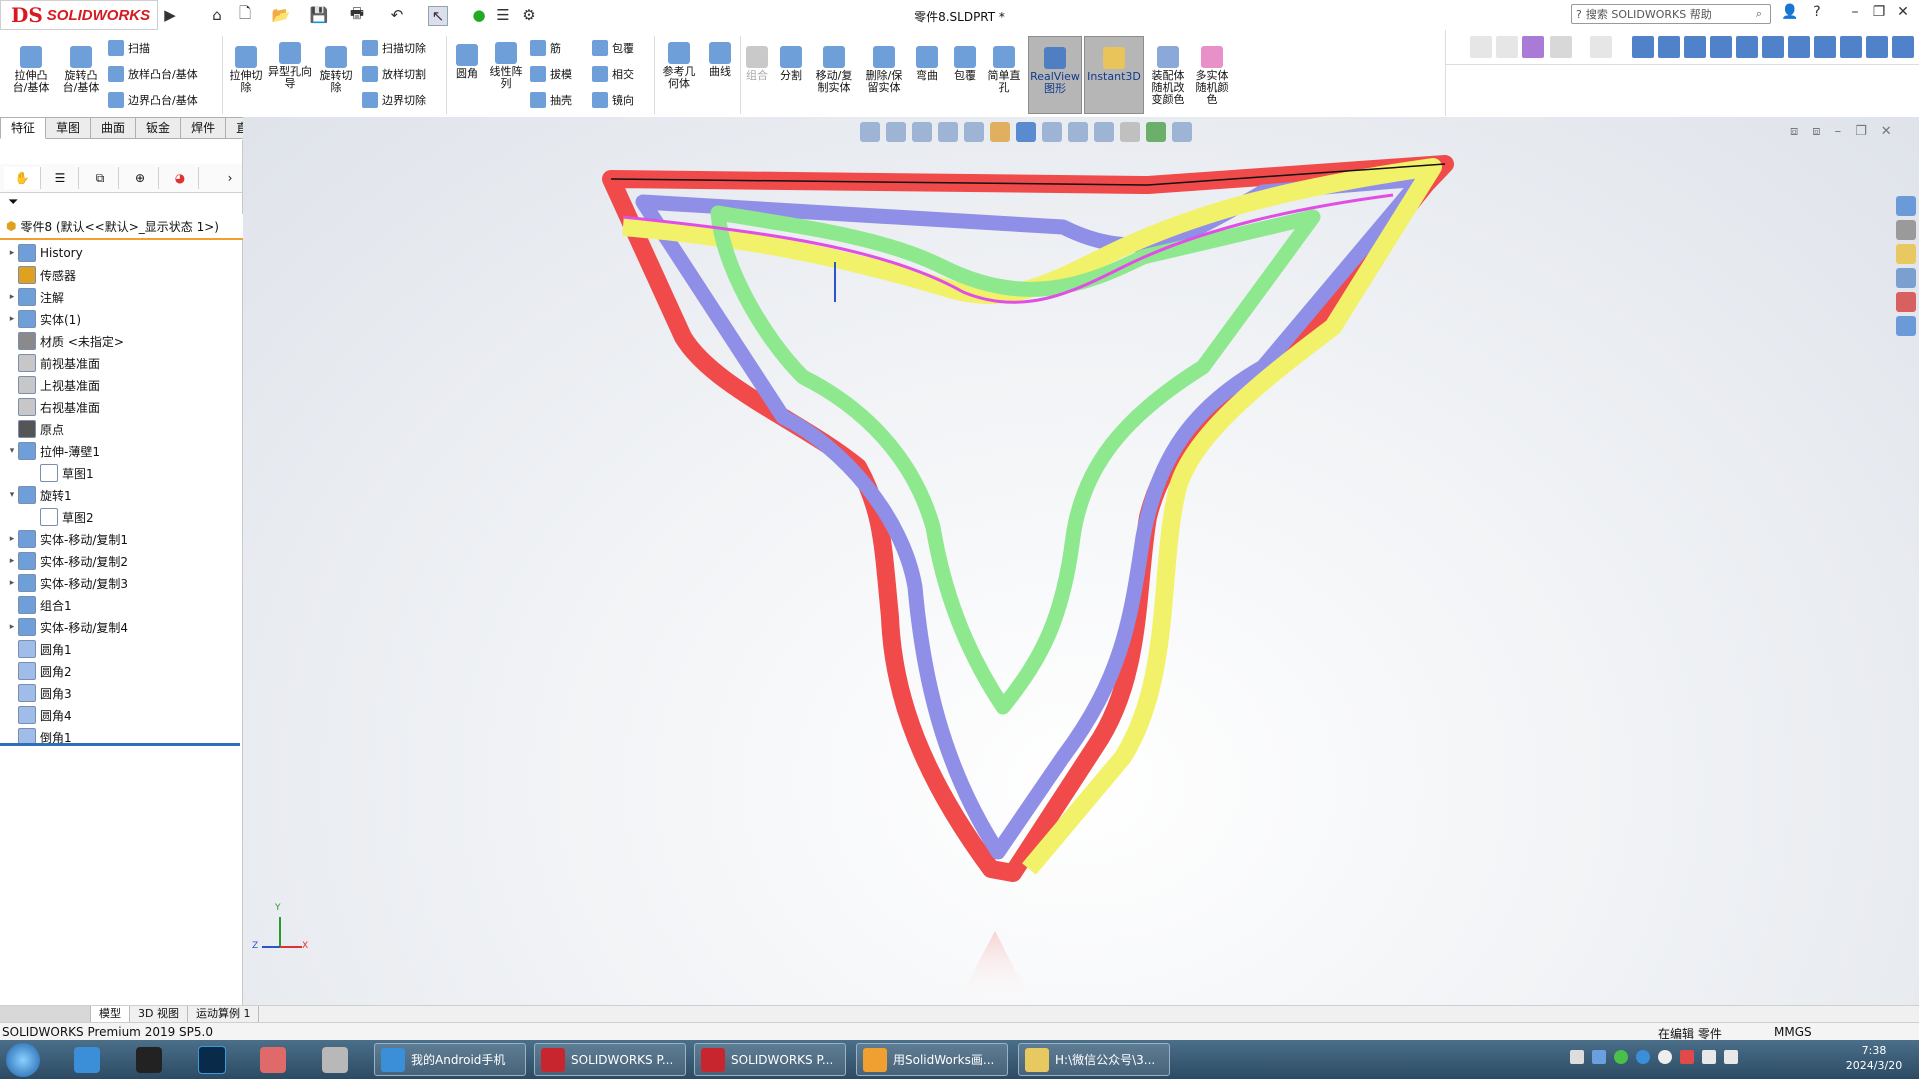  What do you see at coordinates (467, 62) in the screenshot?
I see `fillet-button: 圆角` at bounding box center [467, 62].